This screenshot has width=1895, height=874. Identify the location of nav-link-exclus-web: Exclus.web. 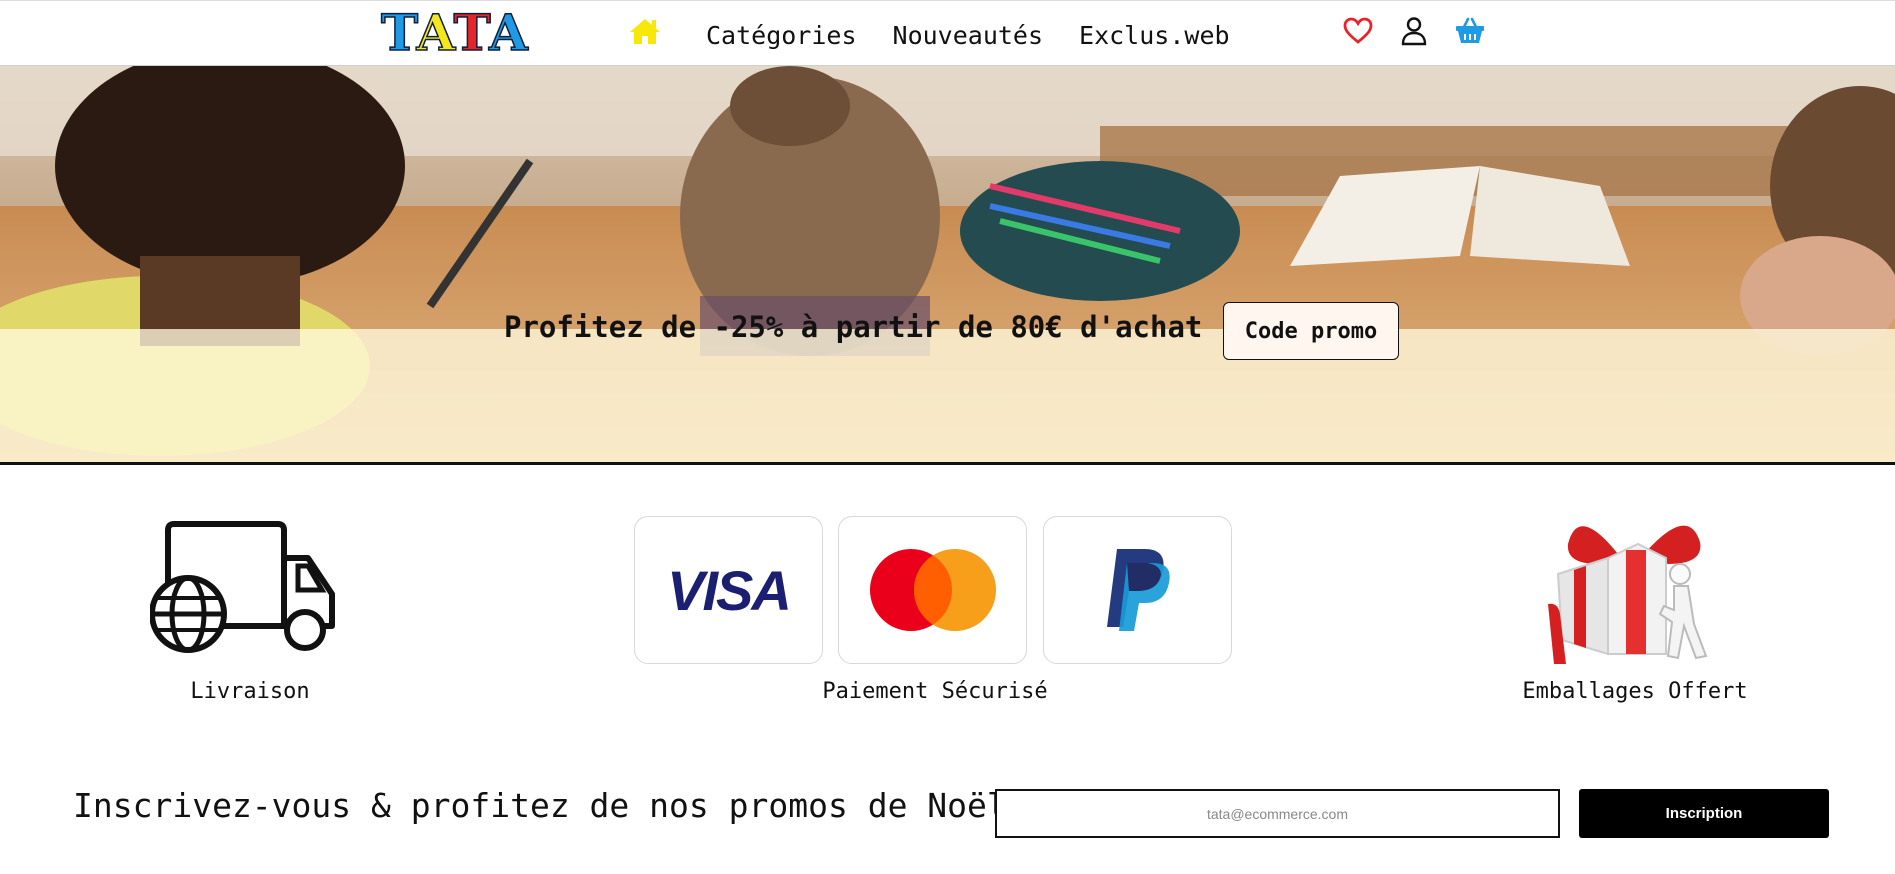
(1154, 35).